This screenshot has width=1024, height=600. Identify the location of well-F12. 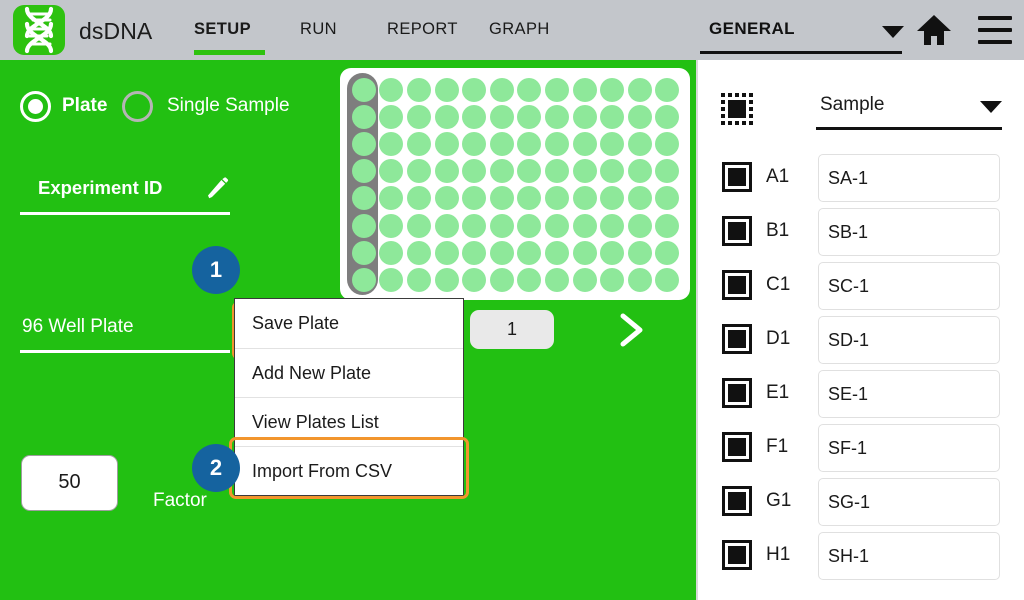
(667, 225).